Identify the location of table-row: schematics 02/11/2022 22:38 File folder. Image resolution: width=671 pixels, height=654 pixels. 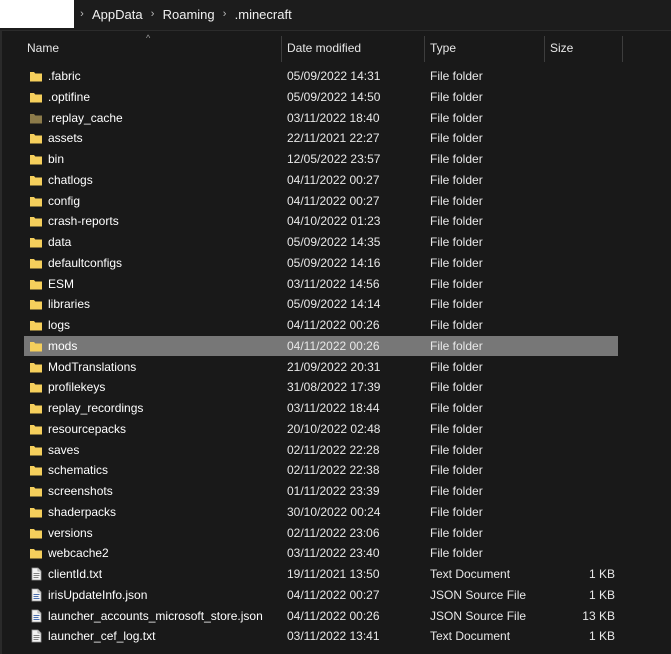
(335, 470).